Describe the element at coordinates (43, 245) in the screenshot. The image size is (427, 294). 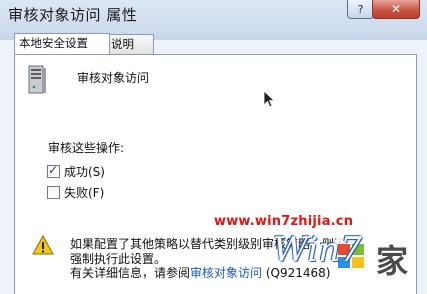
I see `warning-icon` at that location.